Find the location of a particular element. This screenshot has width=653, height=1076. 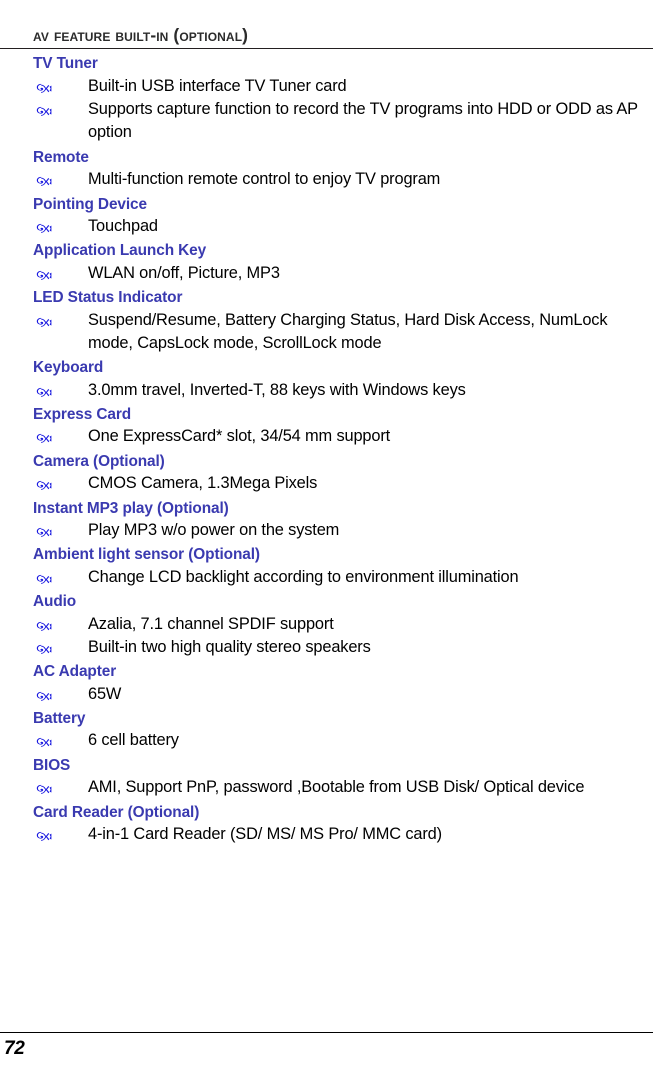

section-heading: Card Reader (Optional) is located at coordinates (116, 812).